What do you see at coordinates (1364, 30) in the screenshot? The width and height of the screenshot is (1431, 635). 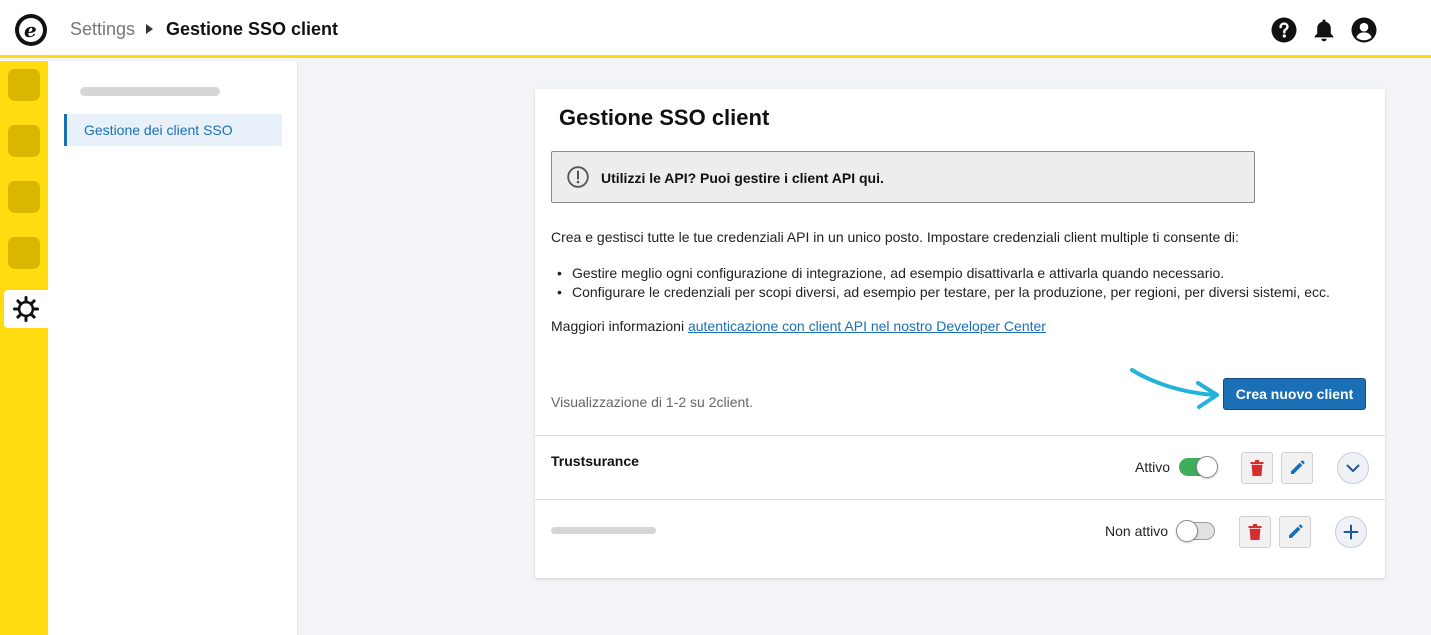 I see `user-icon` at bounding box center [1364, 30].